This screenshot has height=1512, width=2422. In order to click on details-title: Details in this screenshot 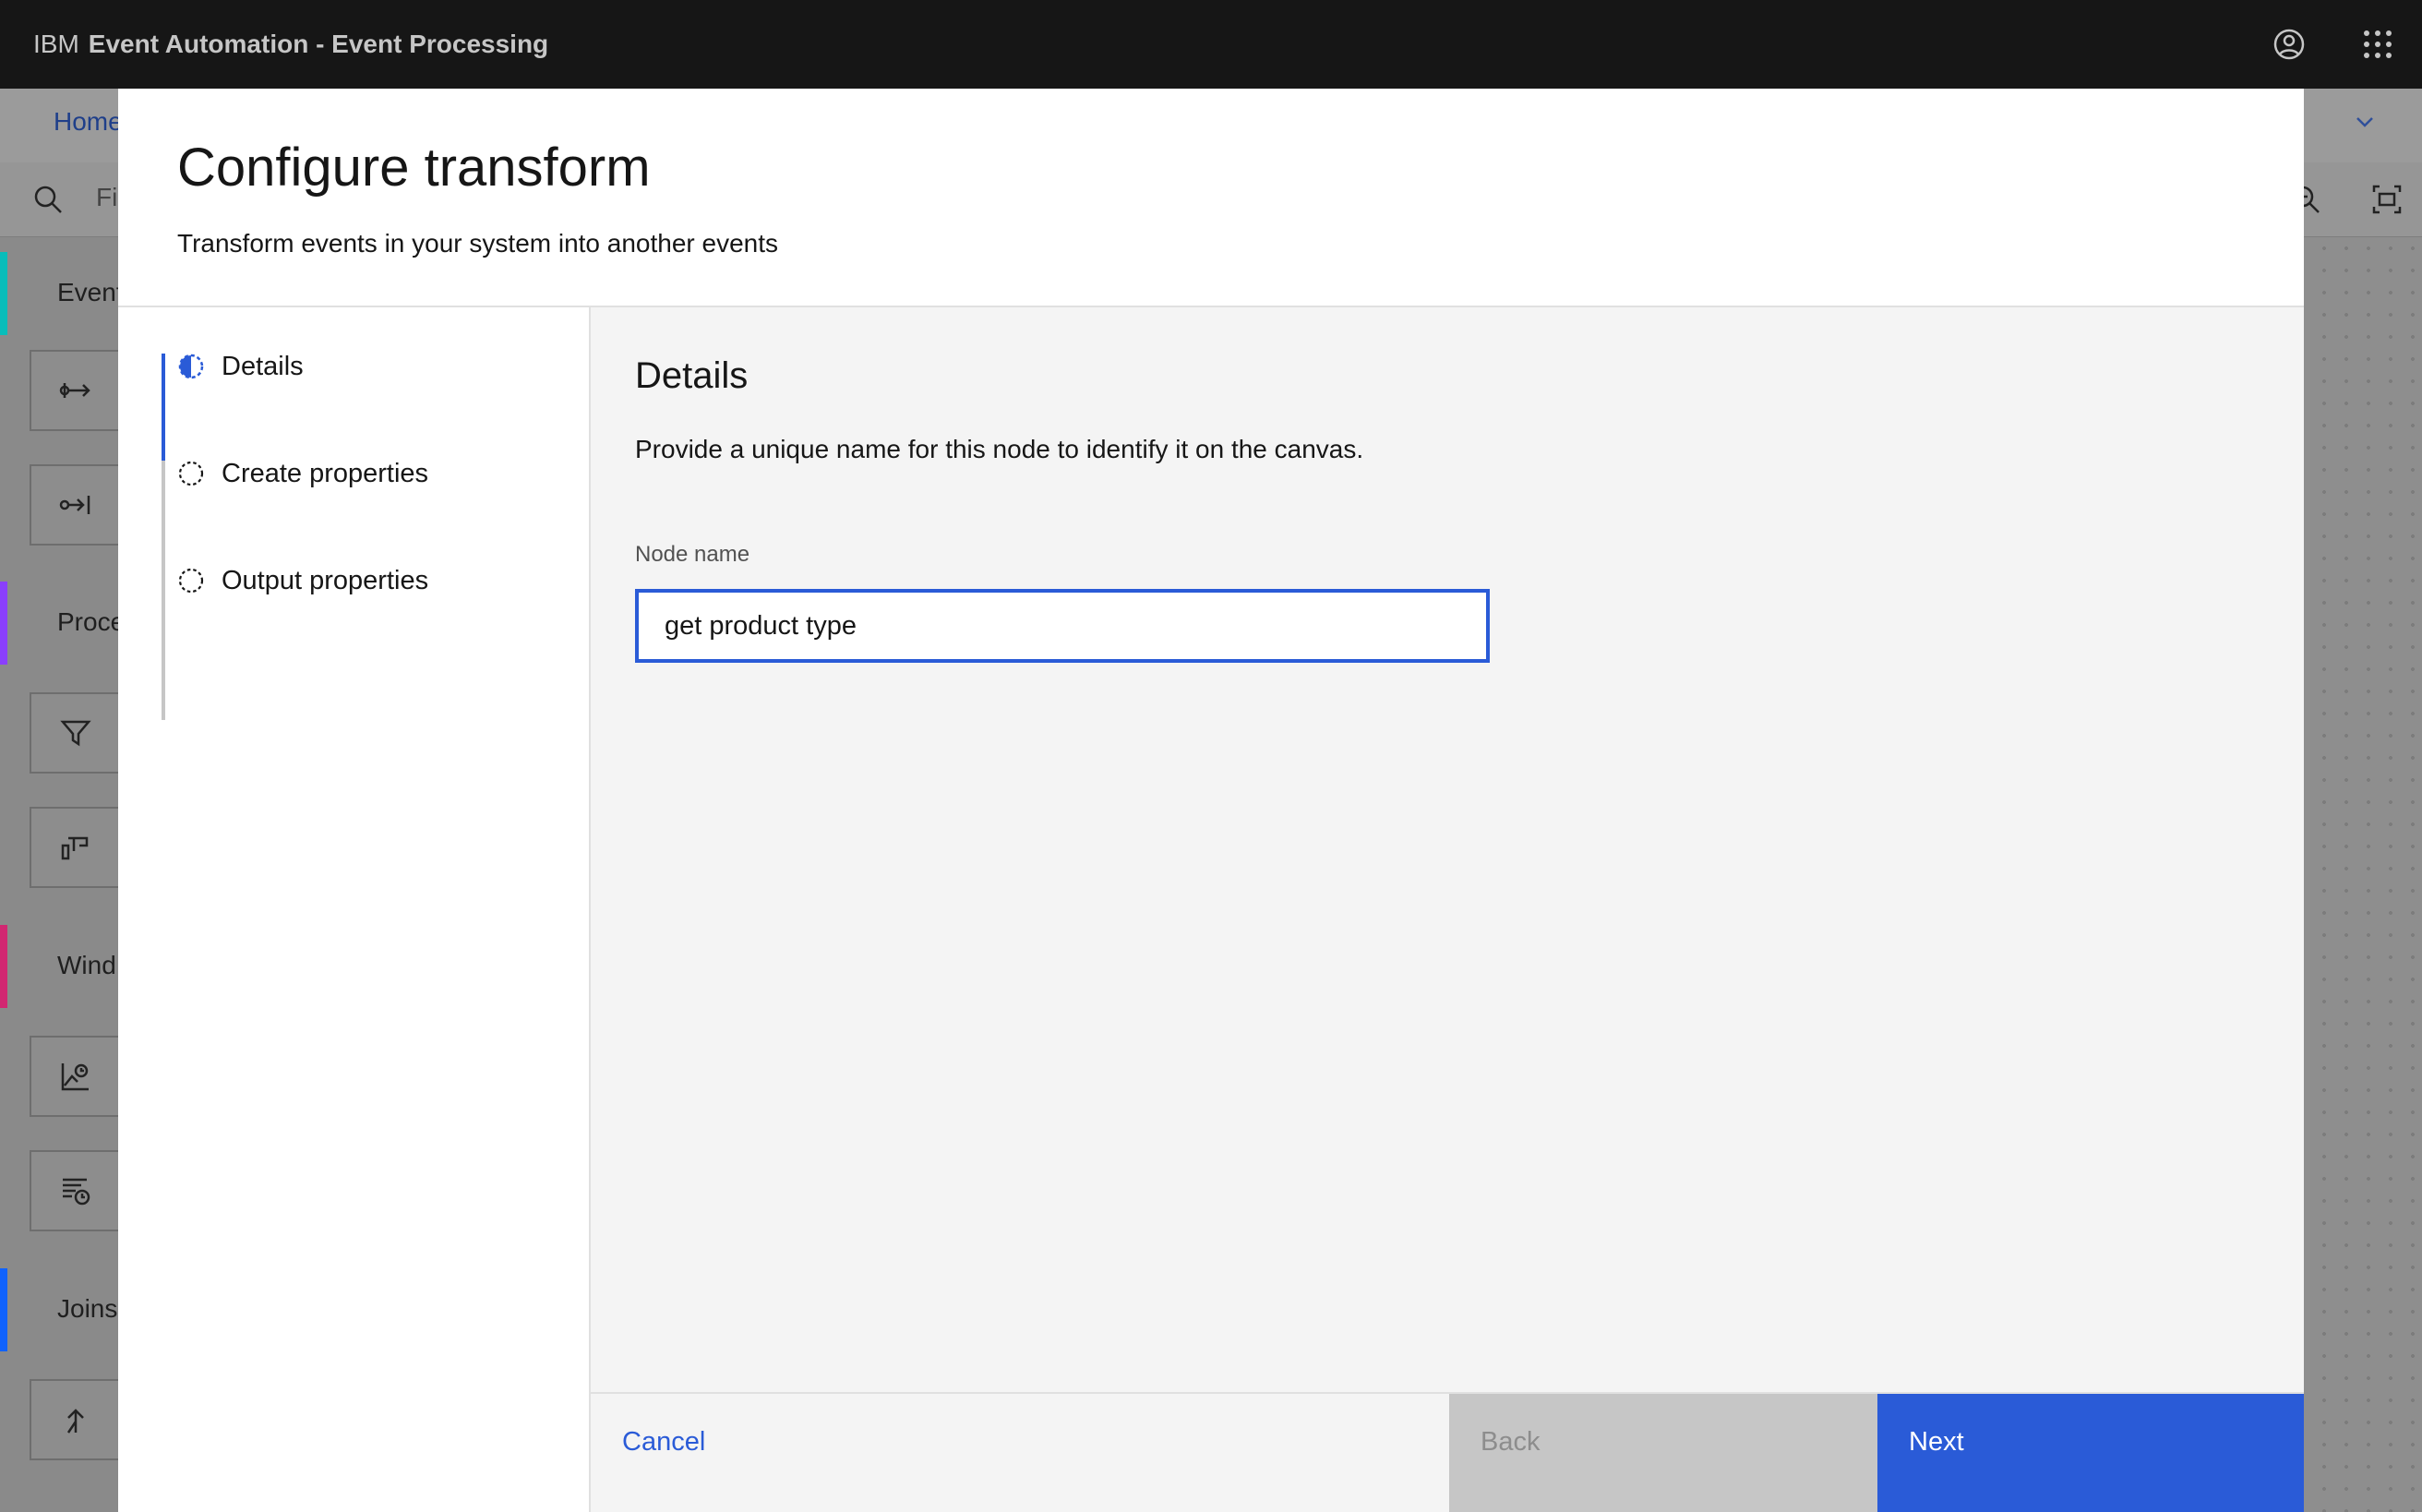, I will do `click(692, 375)`.